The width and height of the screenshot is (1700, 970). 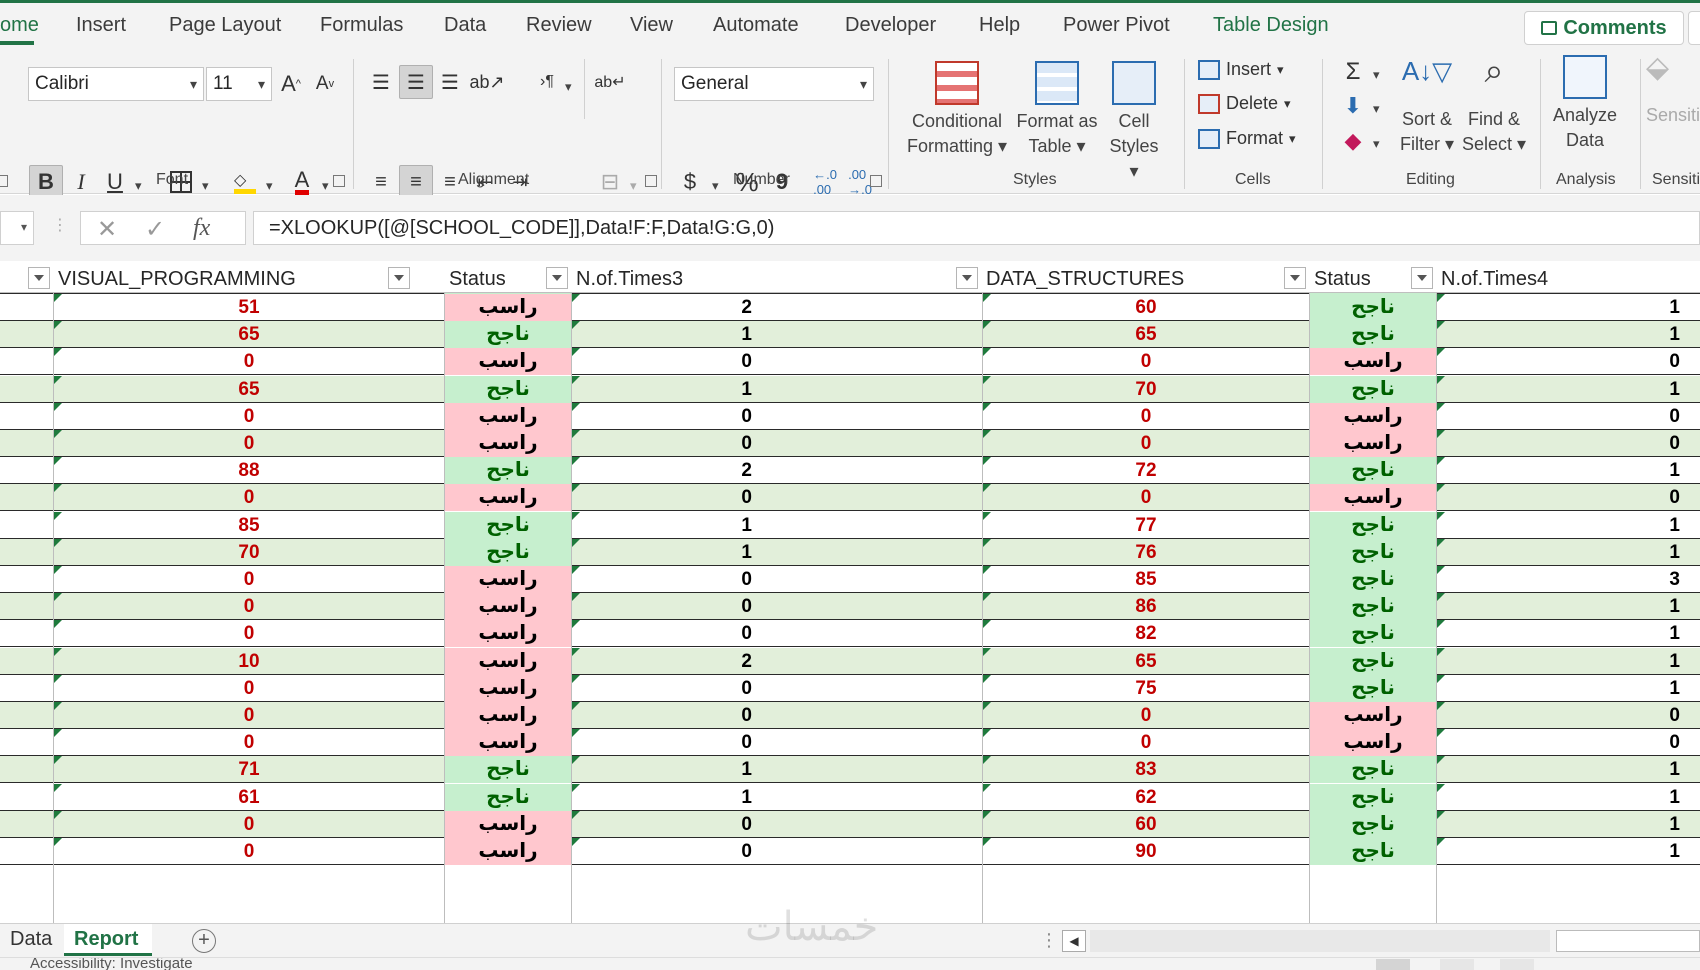 What do you see at coordinates (1673, 90) in the screenshot?
I see `sensitivity-button: ⬙ Sensiti` at bounding box center [1673, 90].